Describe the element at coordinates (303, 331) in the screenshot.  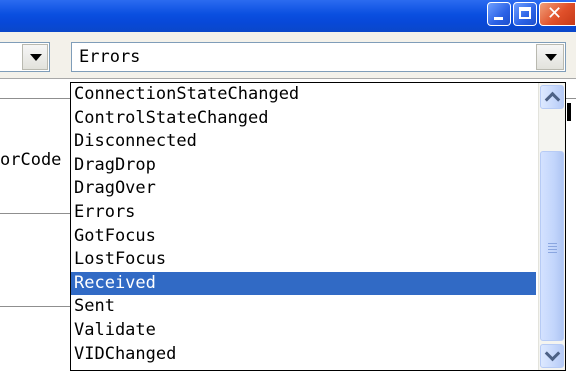
I see `list-item: Validate` at that location.